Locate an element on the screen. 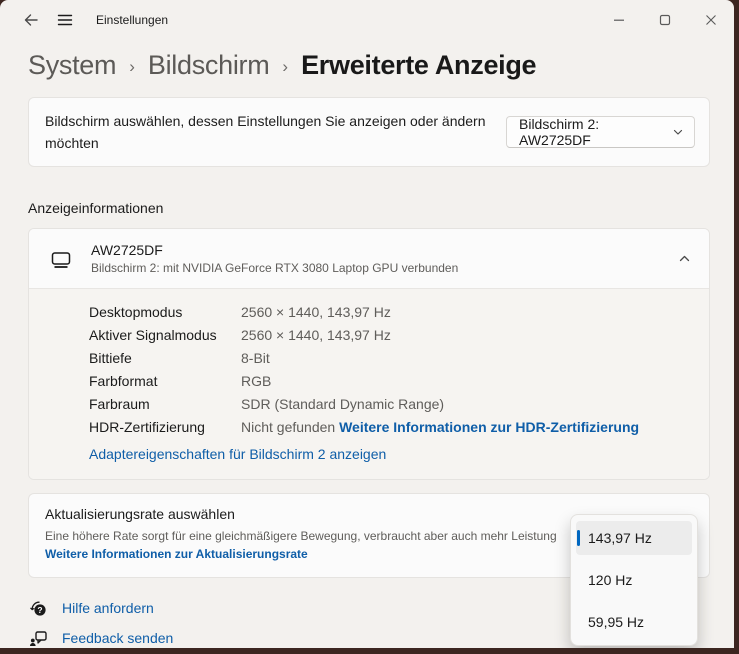 The image size is (739, 654). info-value: RGB is located at coordinates (256, 381).